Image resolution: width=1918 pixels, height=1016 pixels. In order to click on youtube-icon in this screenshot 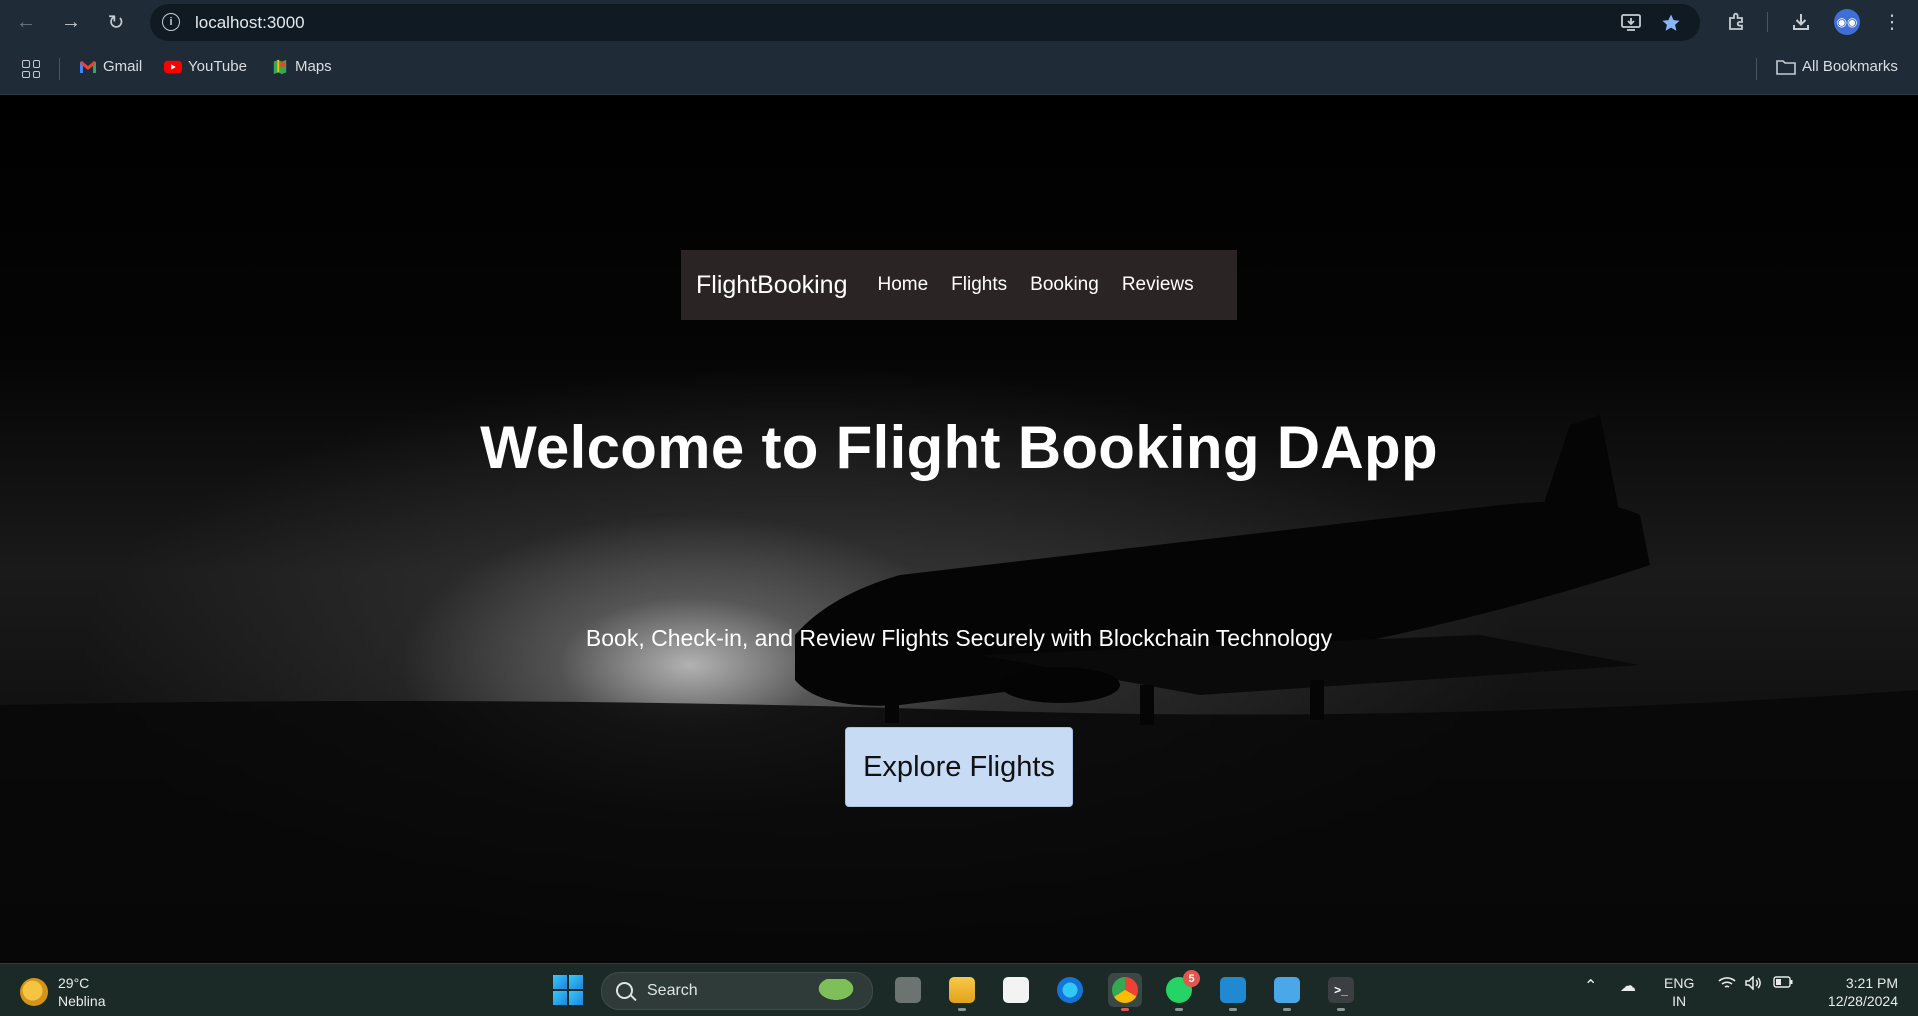, I will do `click(173, 66)`.